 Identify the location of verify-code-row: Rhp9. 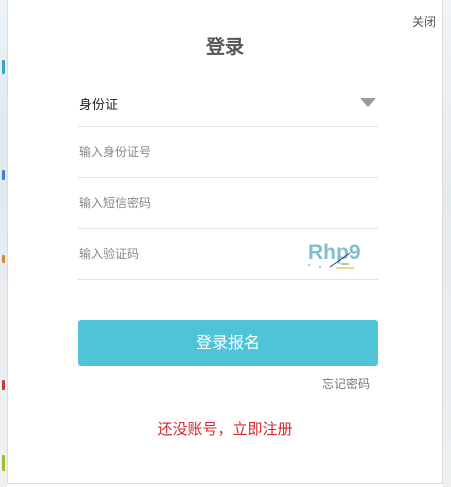
(228, 254).